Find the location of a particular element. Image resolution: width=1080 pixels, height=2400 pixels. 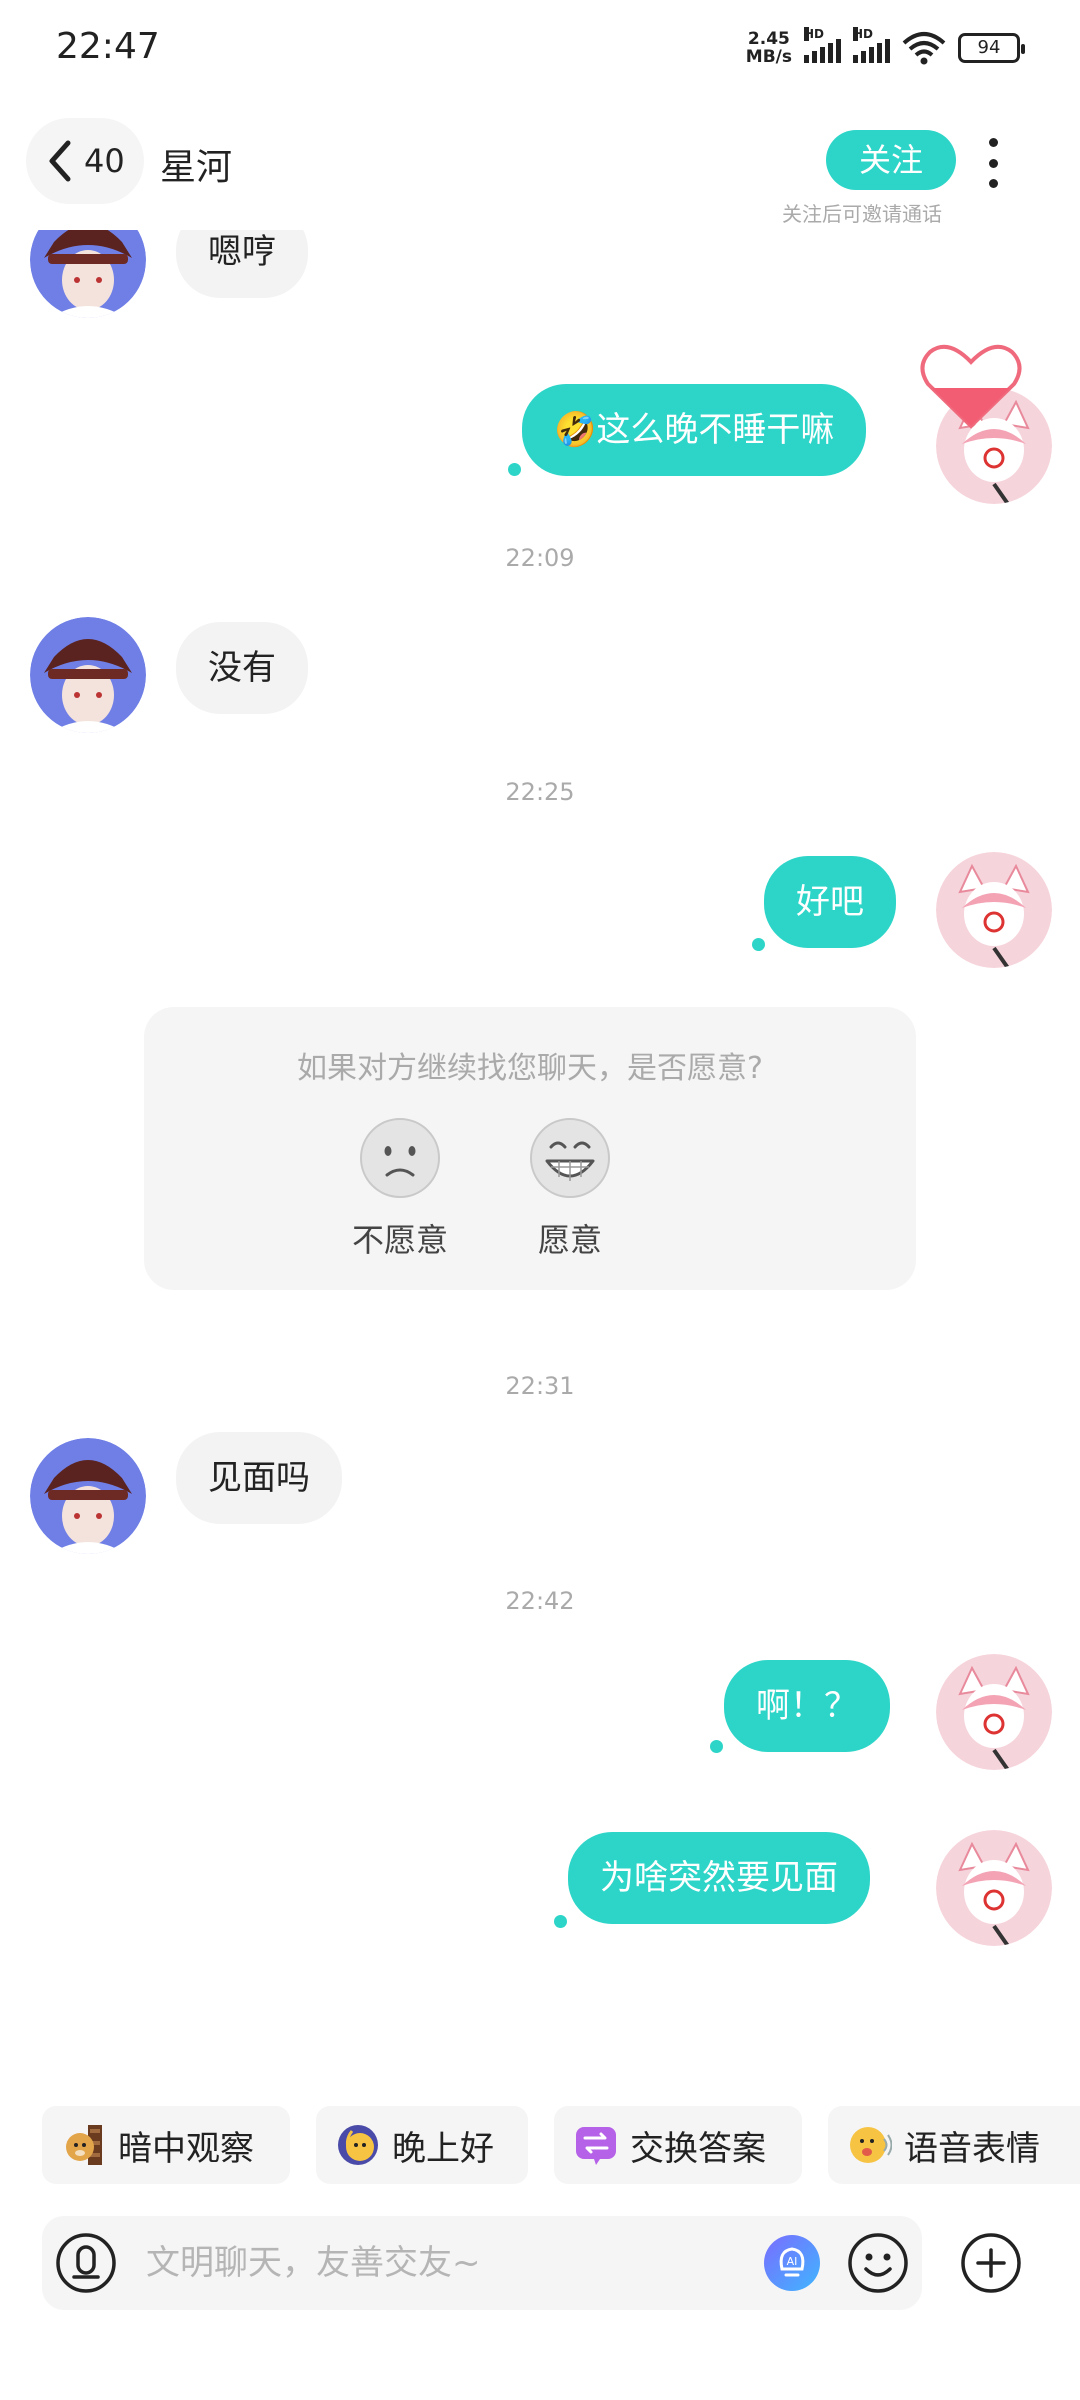

quick-chip-label: 暗中观察 is located at coordinates (186, 2148).